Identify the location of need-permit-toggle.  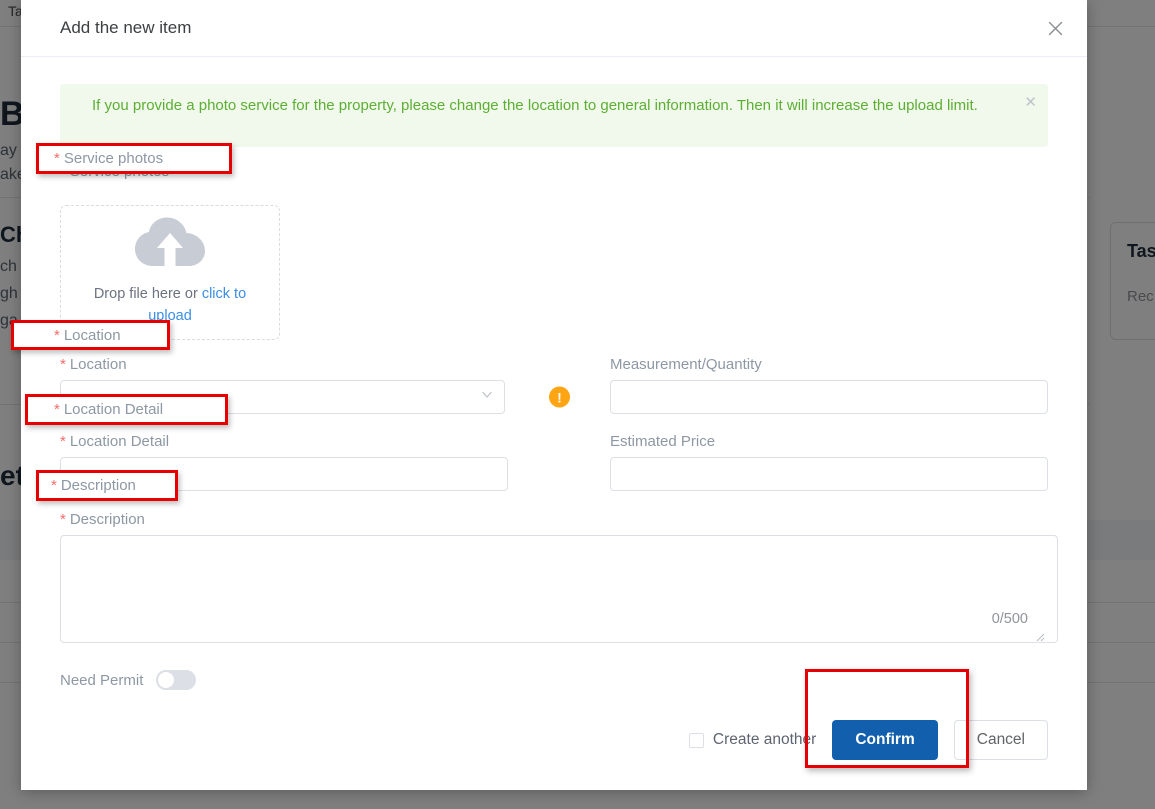
(176, 680).